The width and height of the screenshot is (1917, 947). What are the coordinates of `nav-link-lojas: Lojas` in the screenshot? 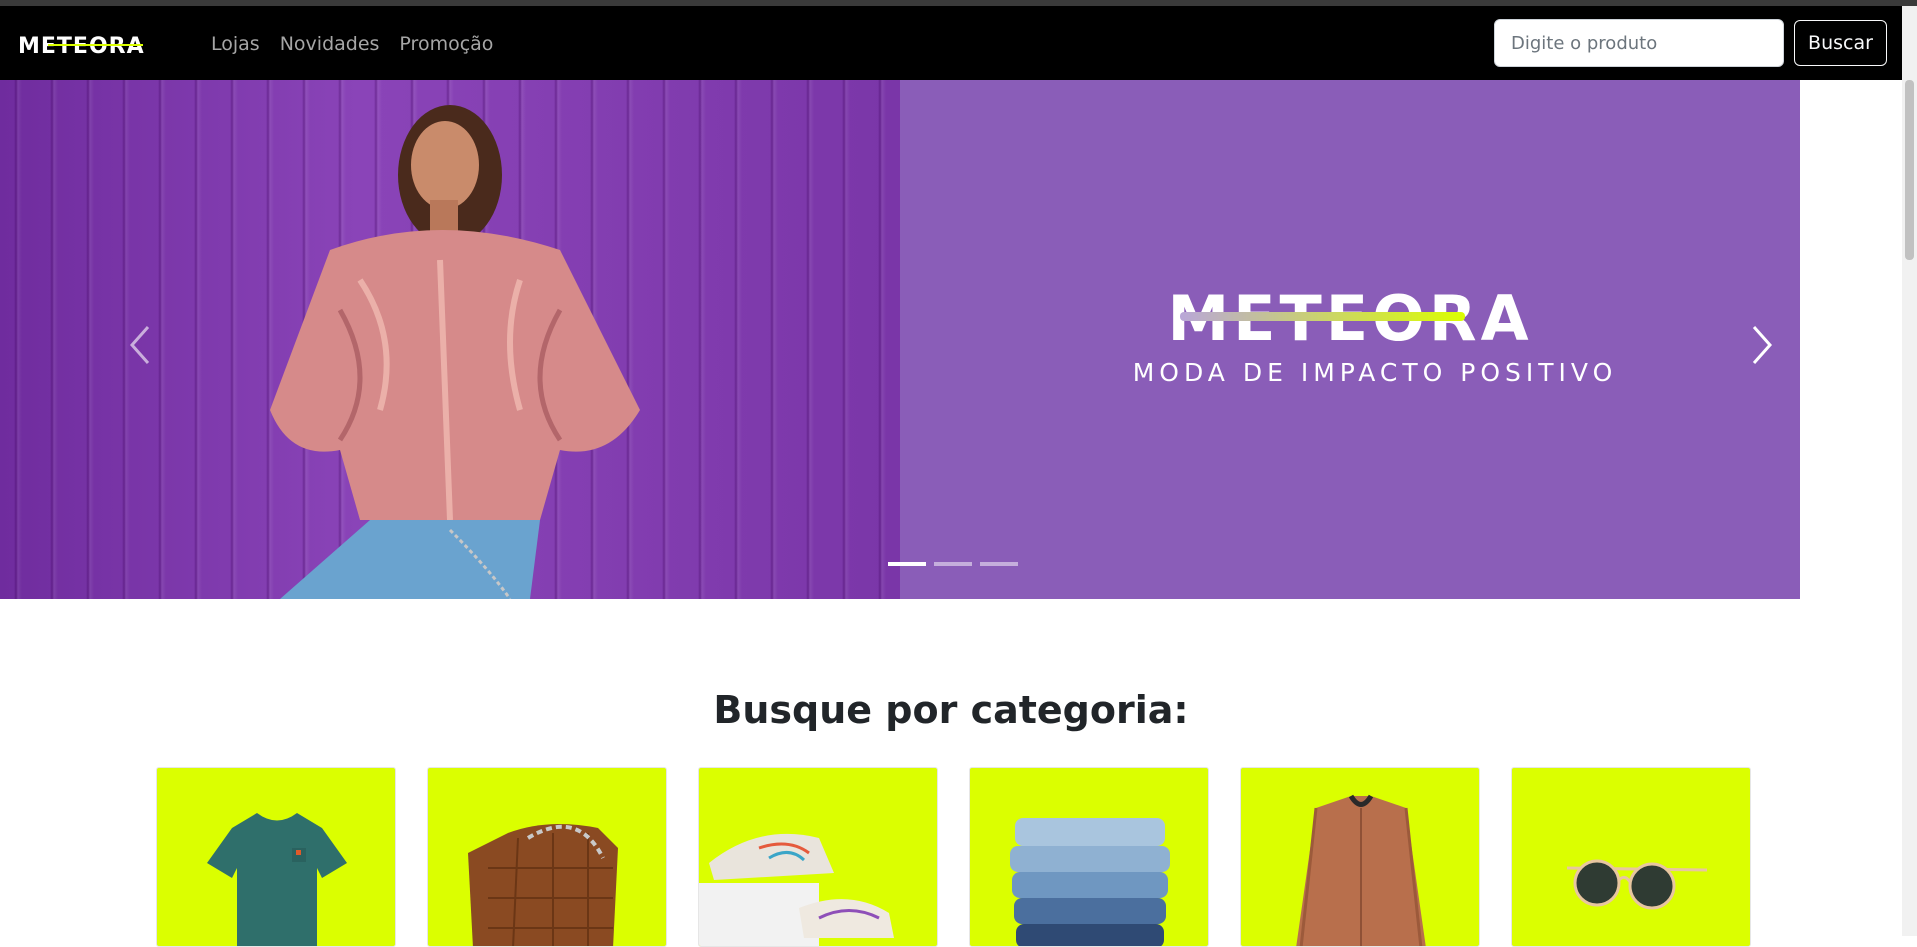 It's located at (235, 44).